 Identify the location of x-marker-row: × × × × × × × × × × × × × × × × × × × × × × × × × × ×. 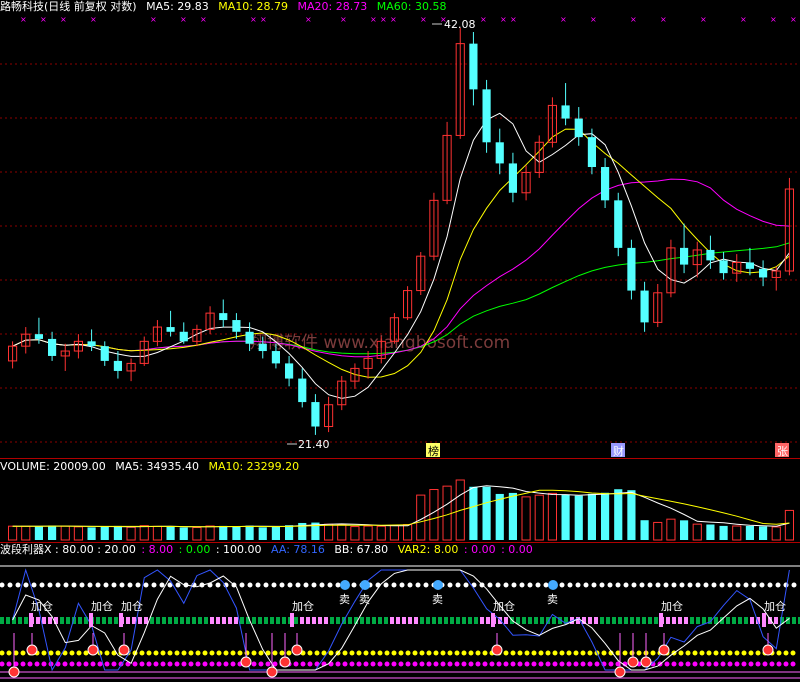
(408, 19).